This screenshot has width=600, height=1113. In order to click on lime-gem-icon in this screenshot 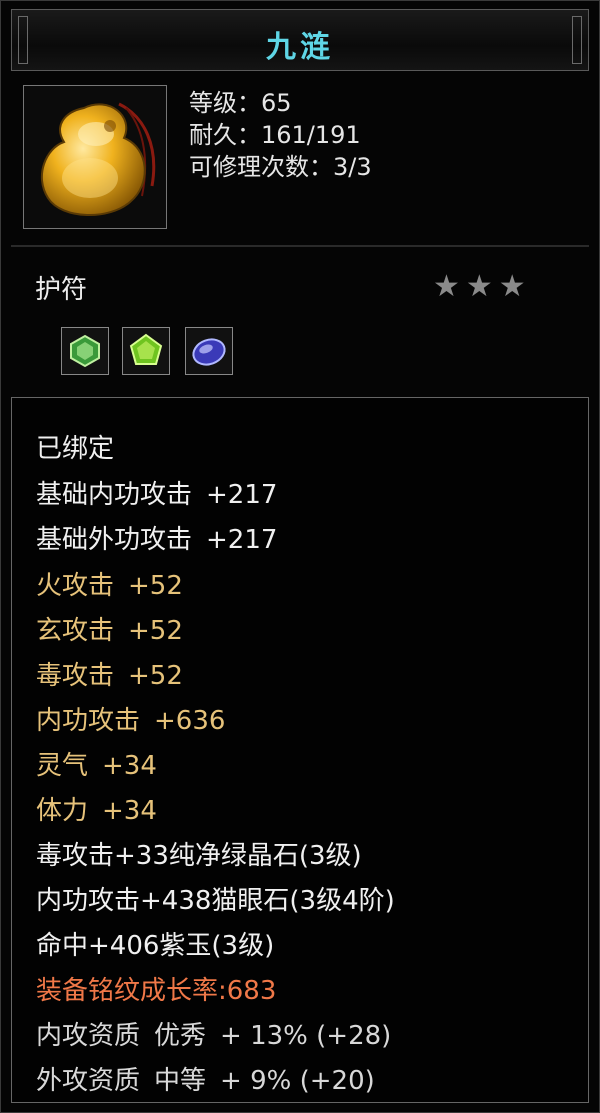, I will do `click(146, 351)`.